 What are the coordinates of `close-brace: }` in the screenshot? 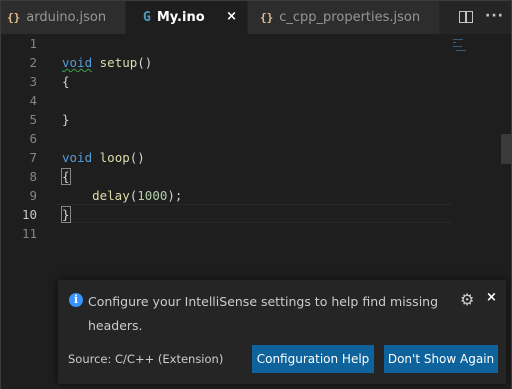 It's located at (66, 119).